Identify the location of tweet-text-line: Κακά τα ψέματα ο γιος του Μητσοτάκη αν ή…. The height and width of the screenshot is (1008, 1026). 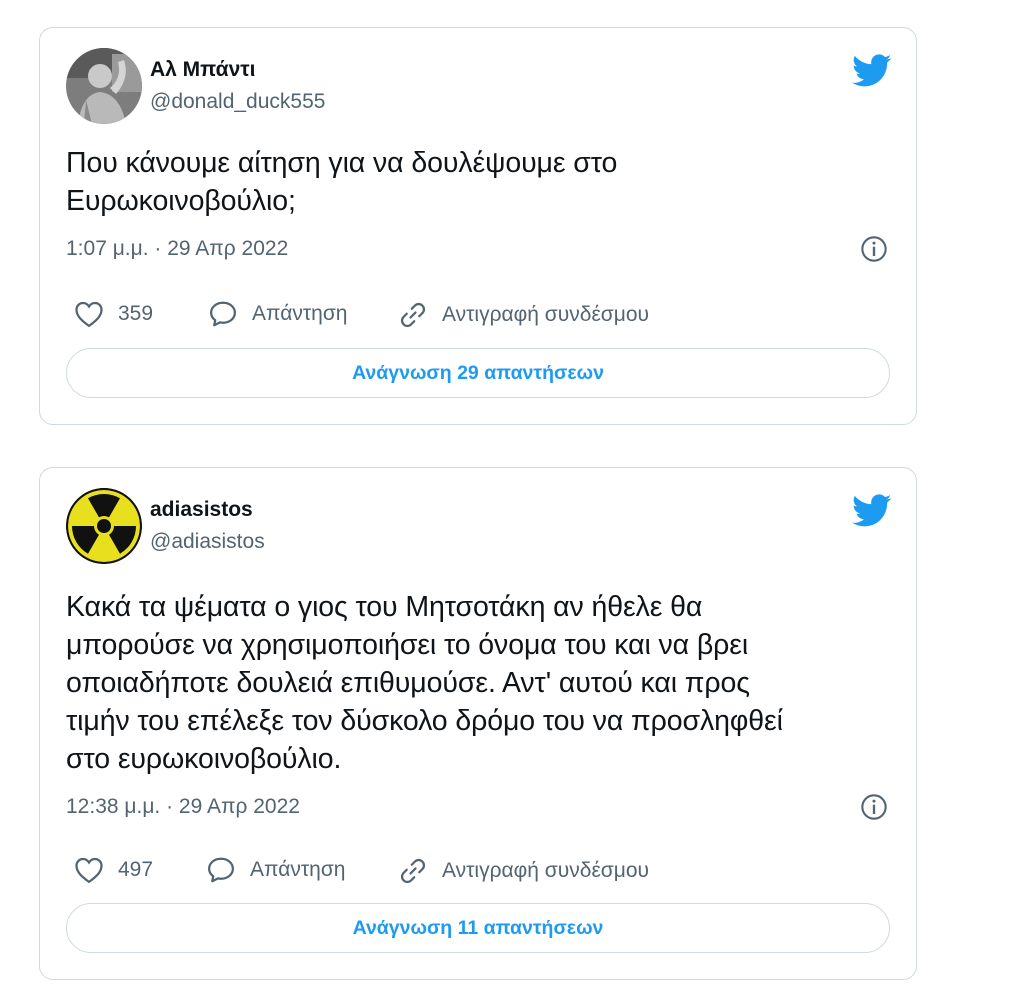
(384, 607).